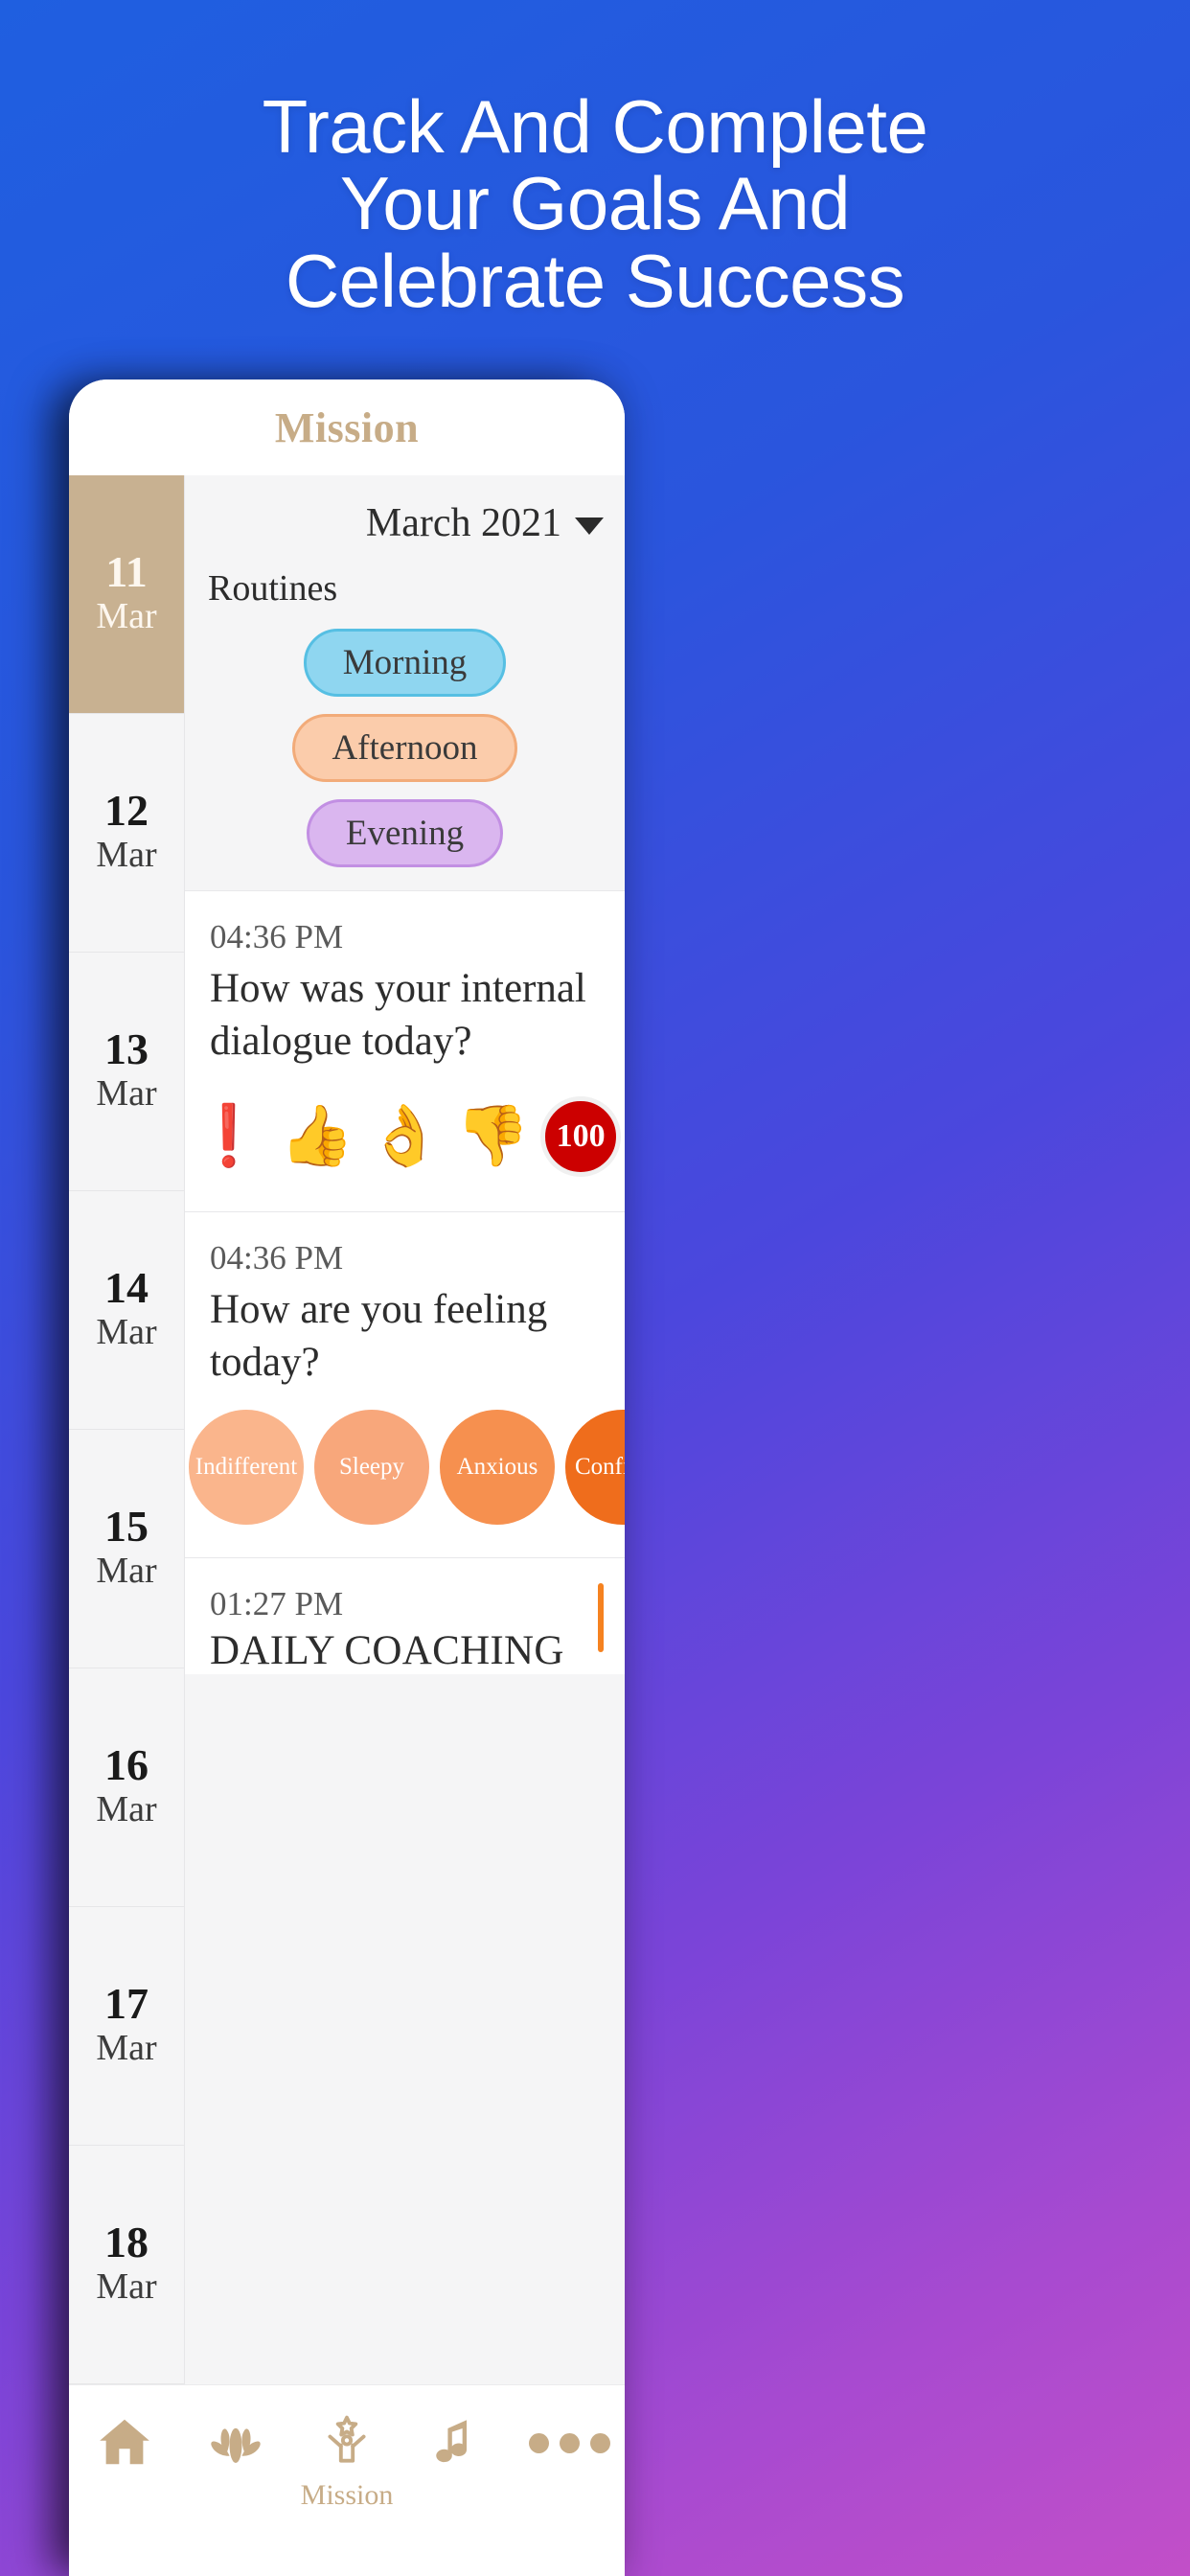 This screenshot has width=1190, height=2576. I want to click on app-bar: Mission, so click(347, 427).